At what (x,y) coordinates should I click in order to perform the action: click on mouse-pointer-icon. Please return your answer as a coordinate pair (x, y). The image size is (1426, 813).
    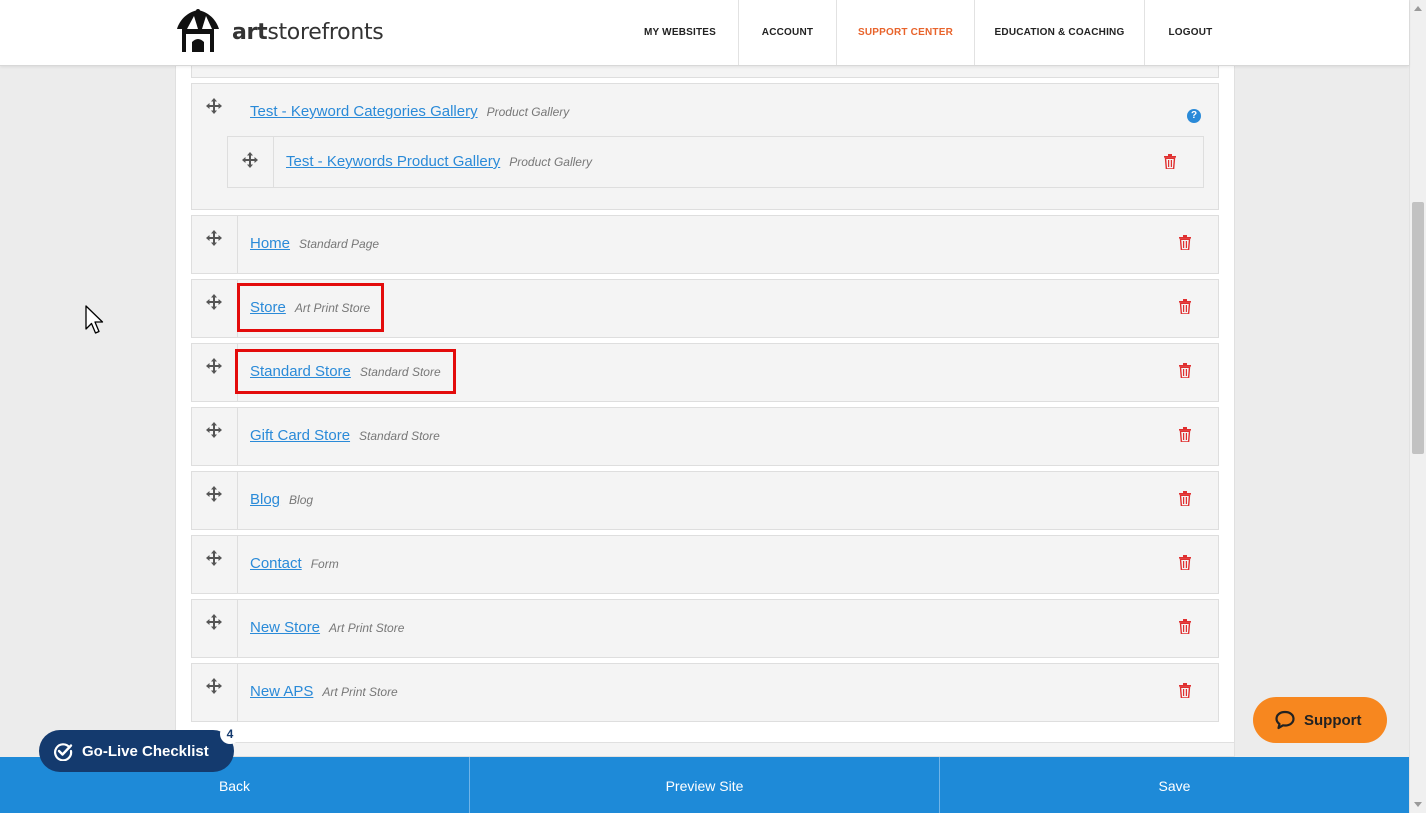
    Looking at the image, I should click on (94, 319).